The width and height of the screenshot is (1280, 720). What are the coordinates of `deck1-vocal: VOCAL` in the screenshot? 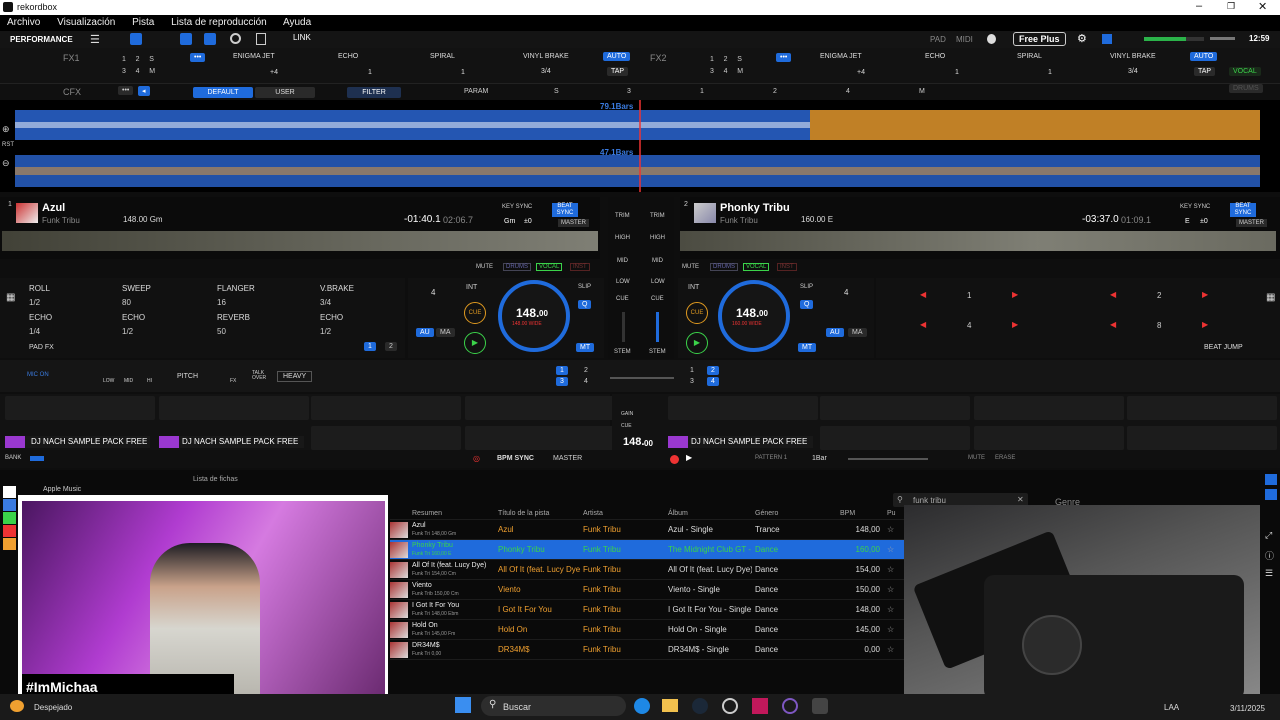 It's located at (549, 267).